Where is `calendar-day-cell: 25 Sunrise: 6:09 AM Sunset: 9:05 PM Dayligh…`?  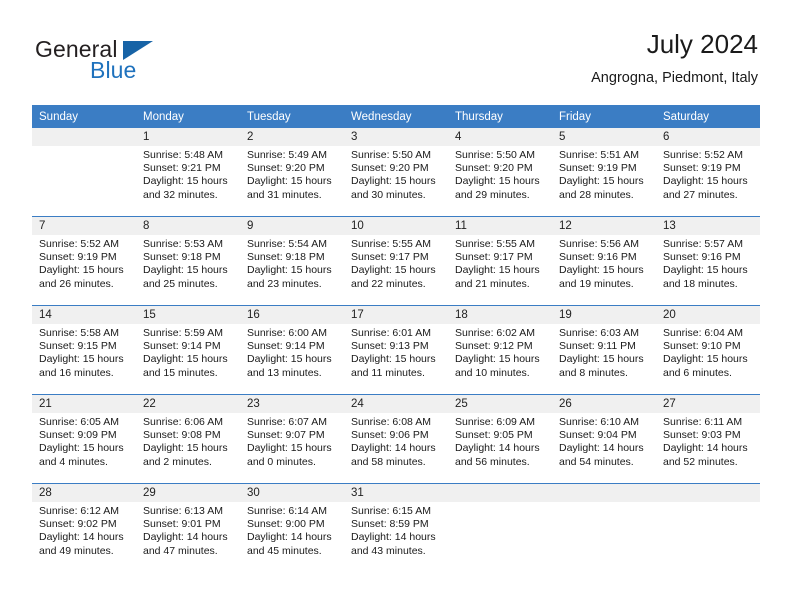
calendar-day-cell: 25 Sunrise: 6:09 AM Sunset: 9:05 PM Dayligh… is located at coordinates (500, 439).